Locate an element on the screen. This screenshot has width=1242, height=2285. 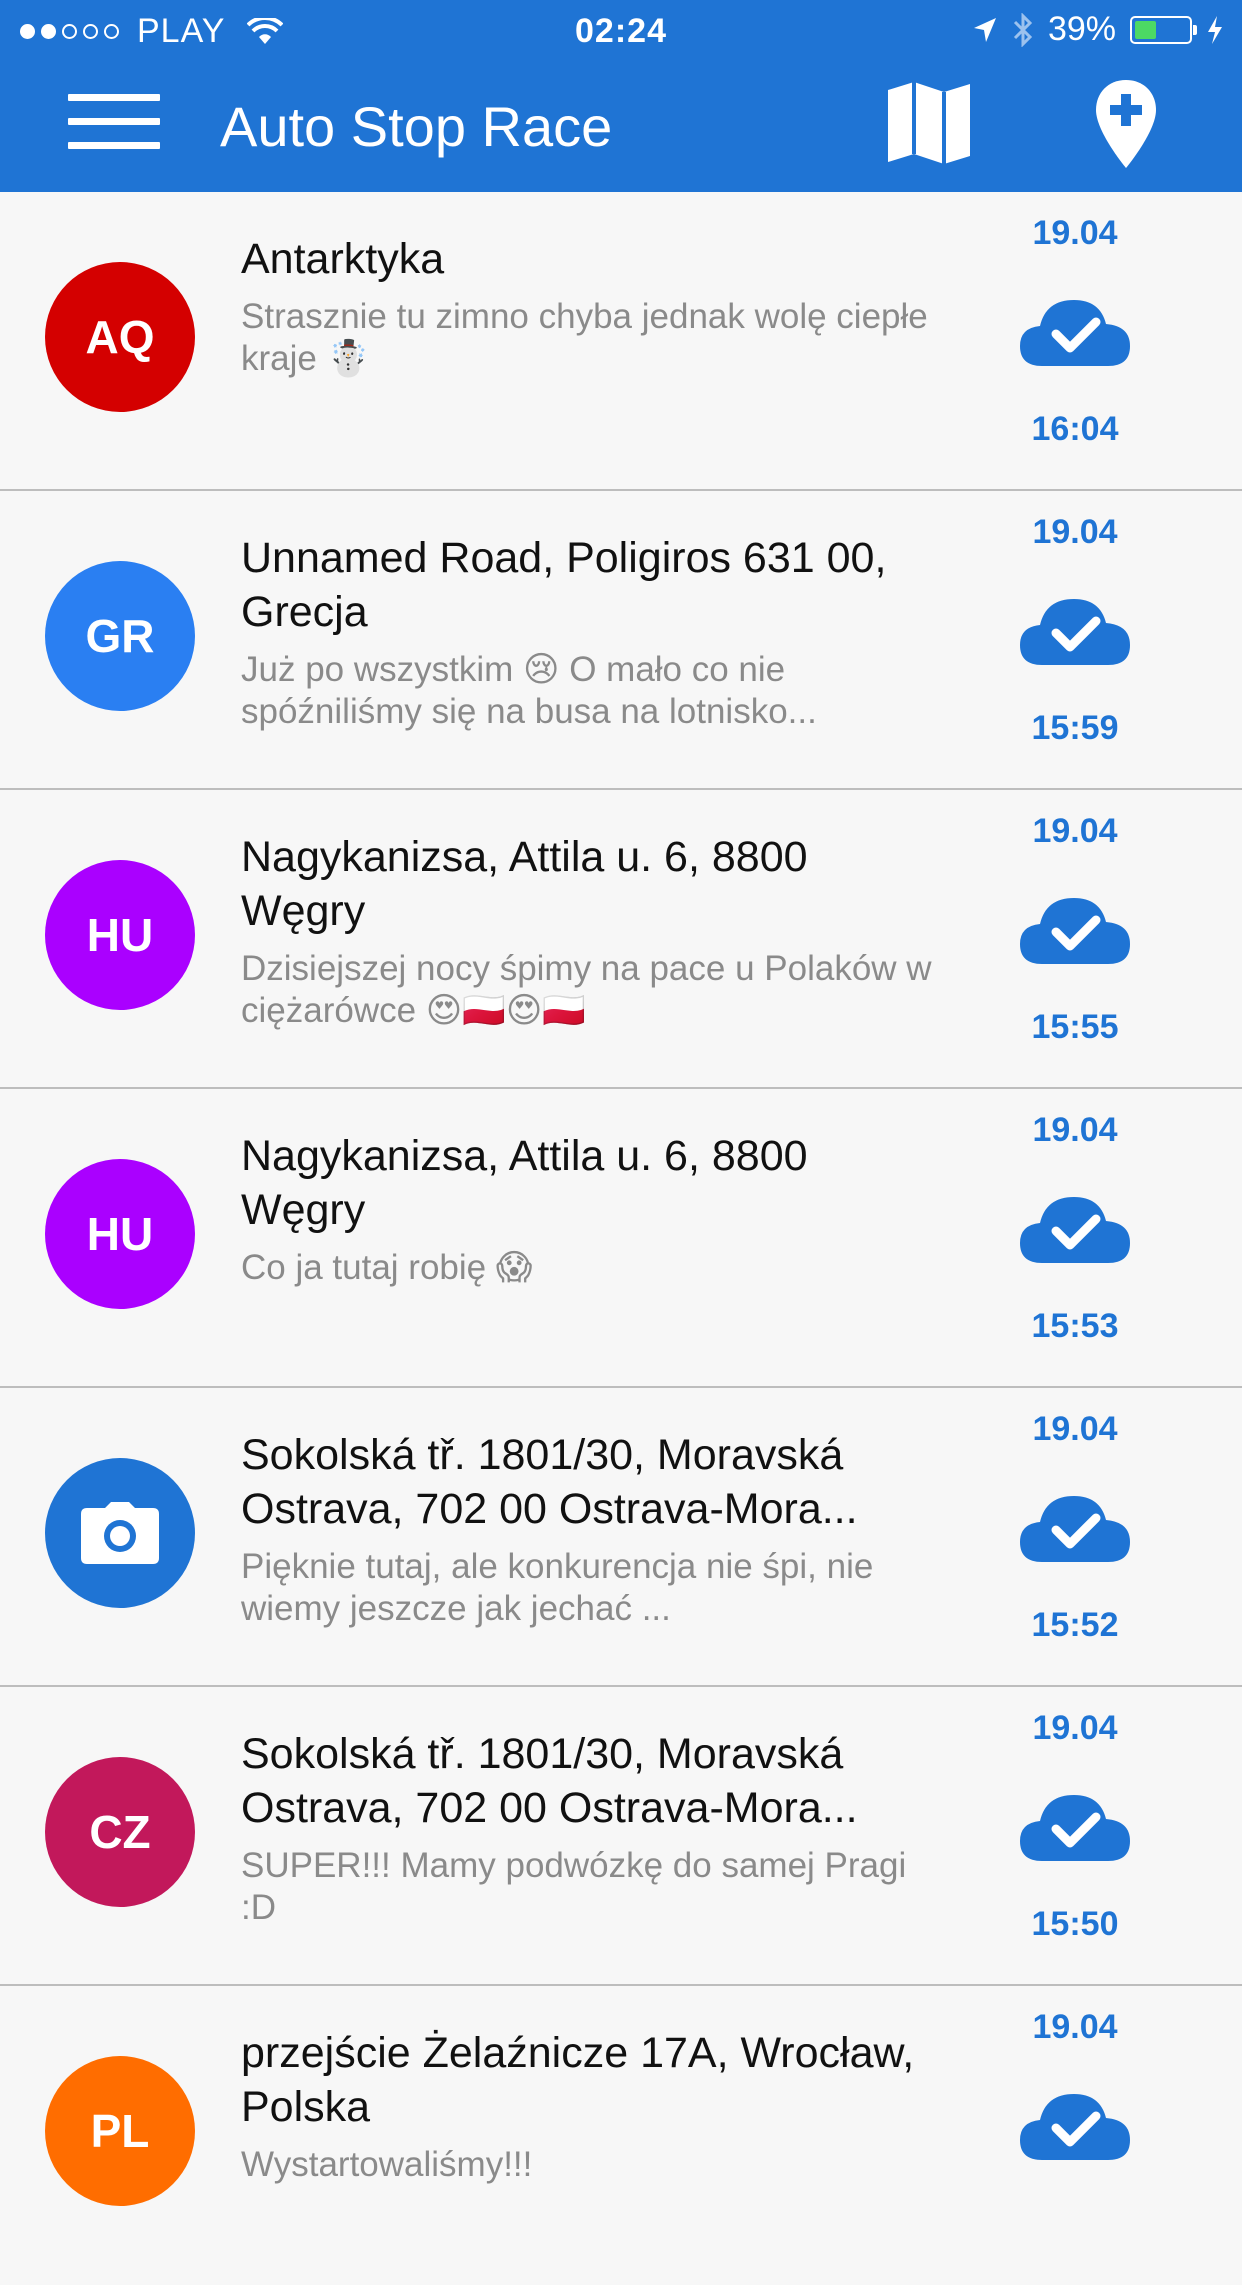
post-message: Wystartowaliśmy!!! is located at coordinates (387, 2164).